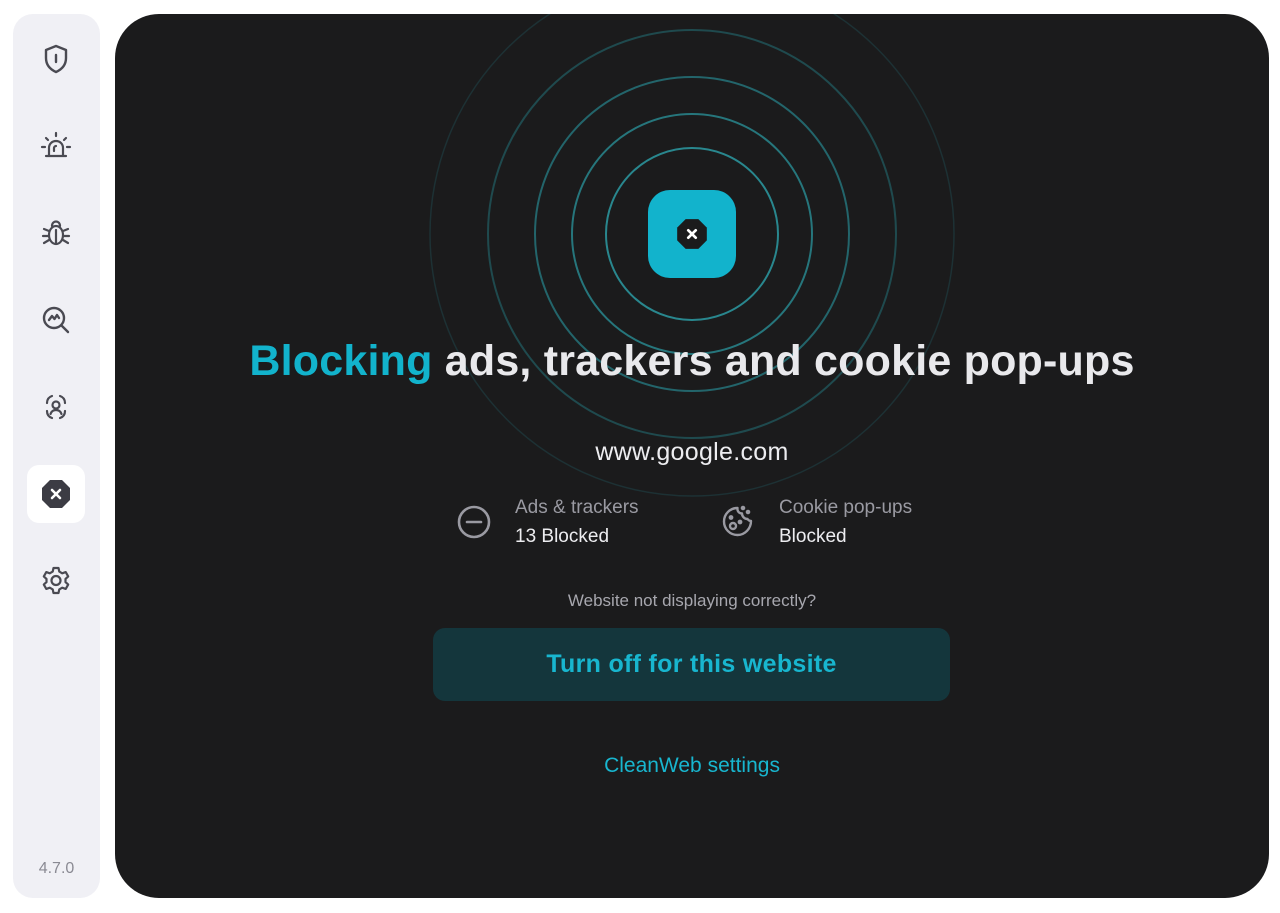 The image size is (1280, 913). I want to click on minus-circle-icon, so click(474, 522).